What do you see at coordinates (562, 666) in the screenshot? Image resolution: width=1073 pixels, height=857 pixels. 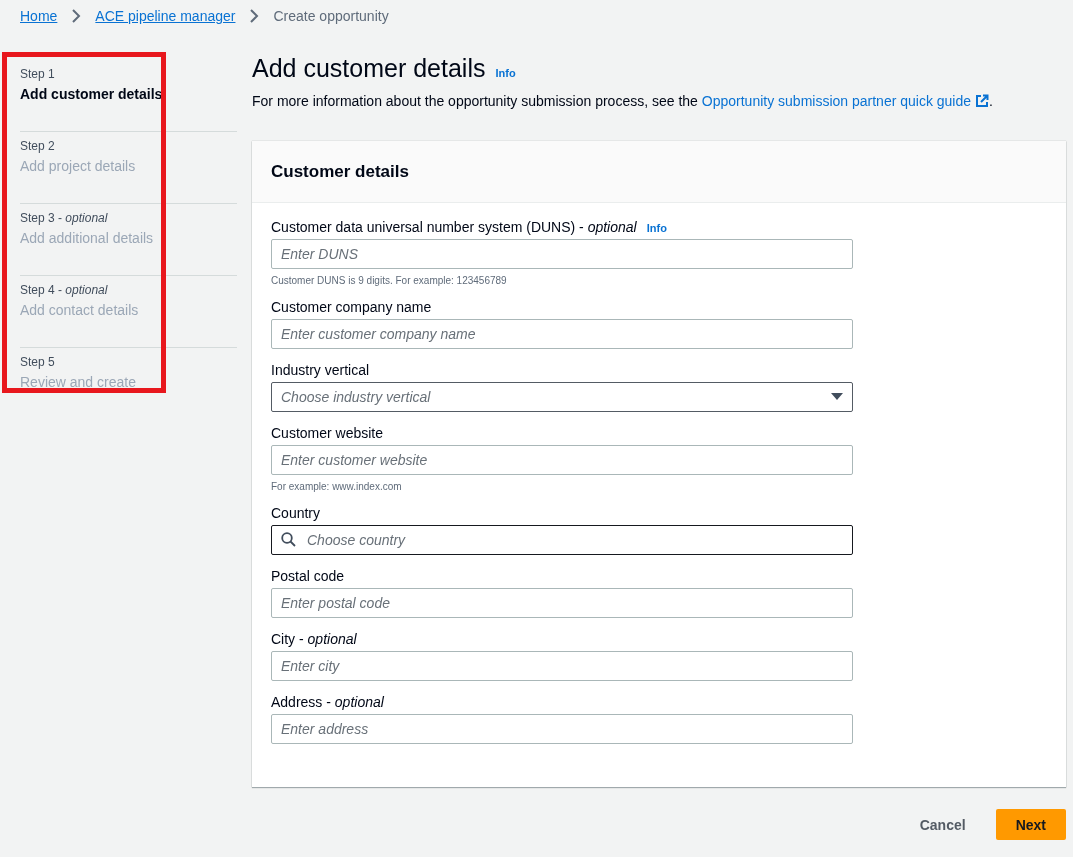 I see `input-field: Enter city` at bounding box center [562, 666].